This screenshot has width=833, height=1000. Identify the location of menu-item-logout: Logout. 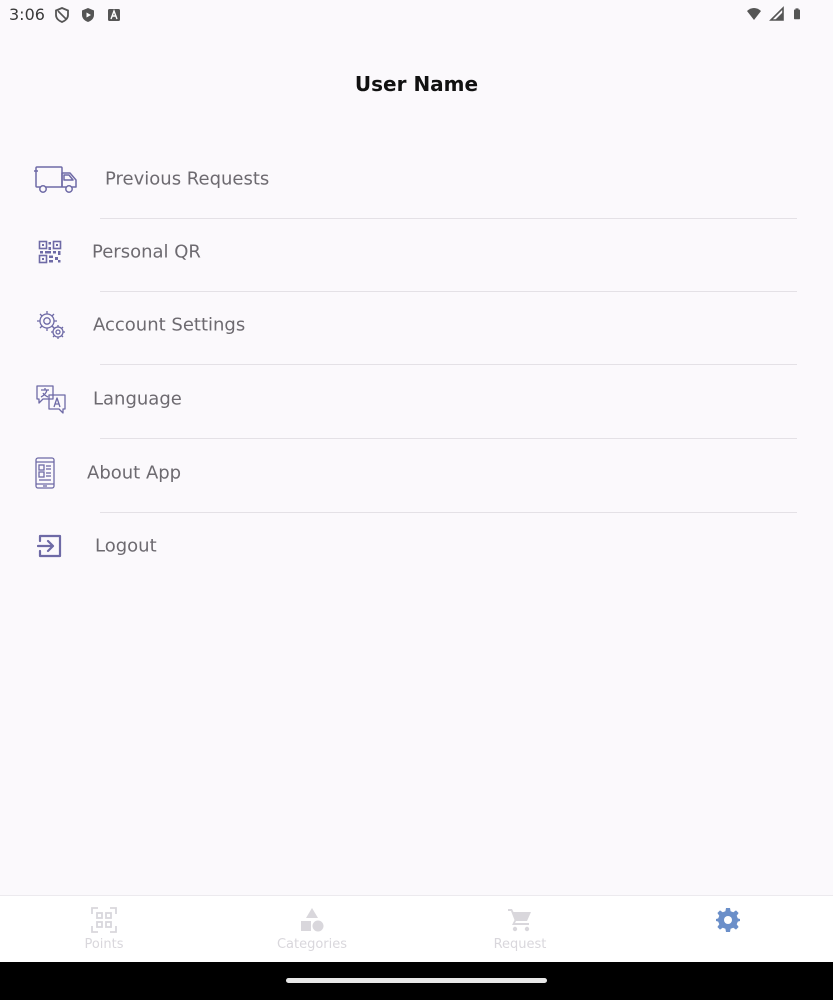
(416, 545).